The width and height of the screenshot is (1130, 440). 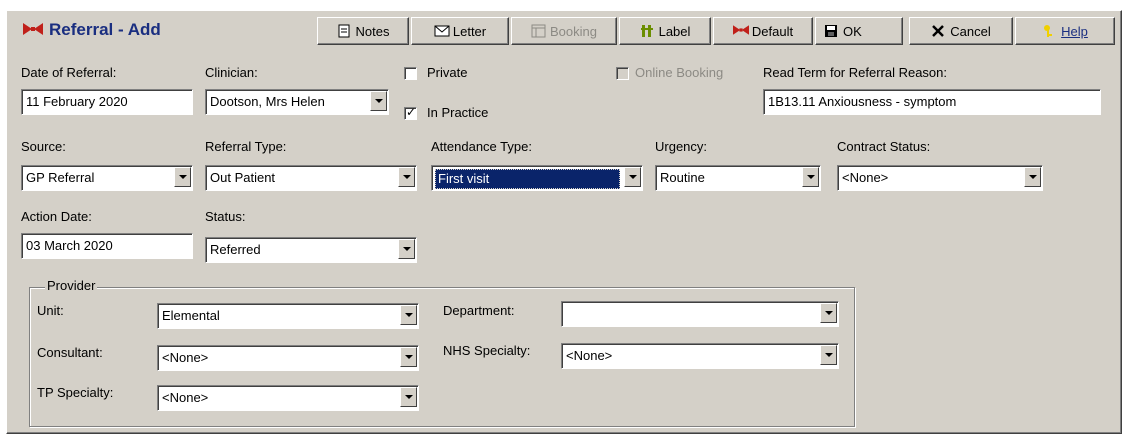 What do you see at coordinates (75, 392) in the screenshot?
I see `tp-specialty-label: TP Specialty:` at bounding box center [75, 392].